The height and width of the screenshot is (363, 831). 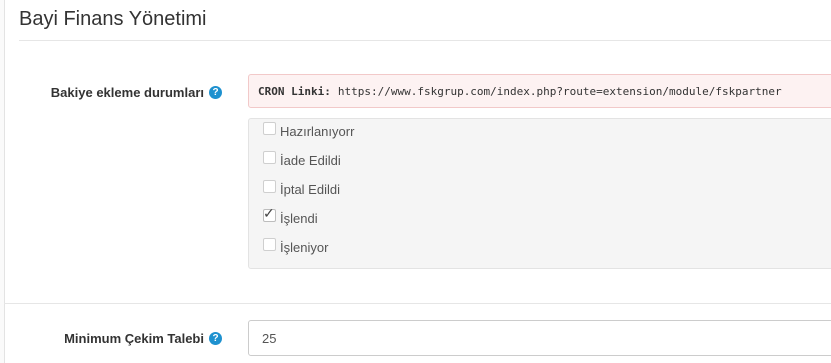 What do you see at coordinates (417, 303) in the screenshot?
I see `section-divider` at bounding box center [417, 303].